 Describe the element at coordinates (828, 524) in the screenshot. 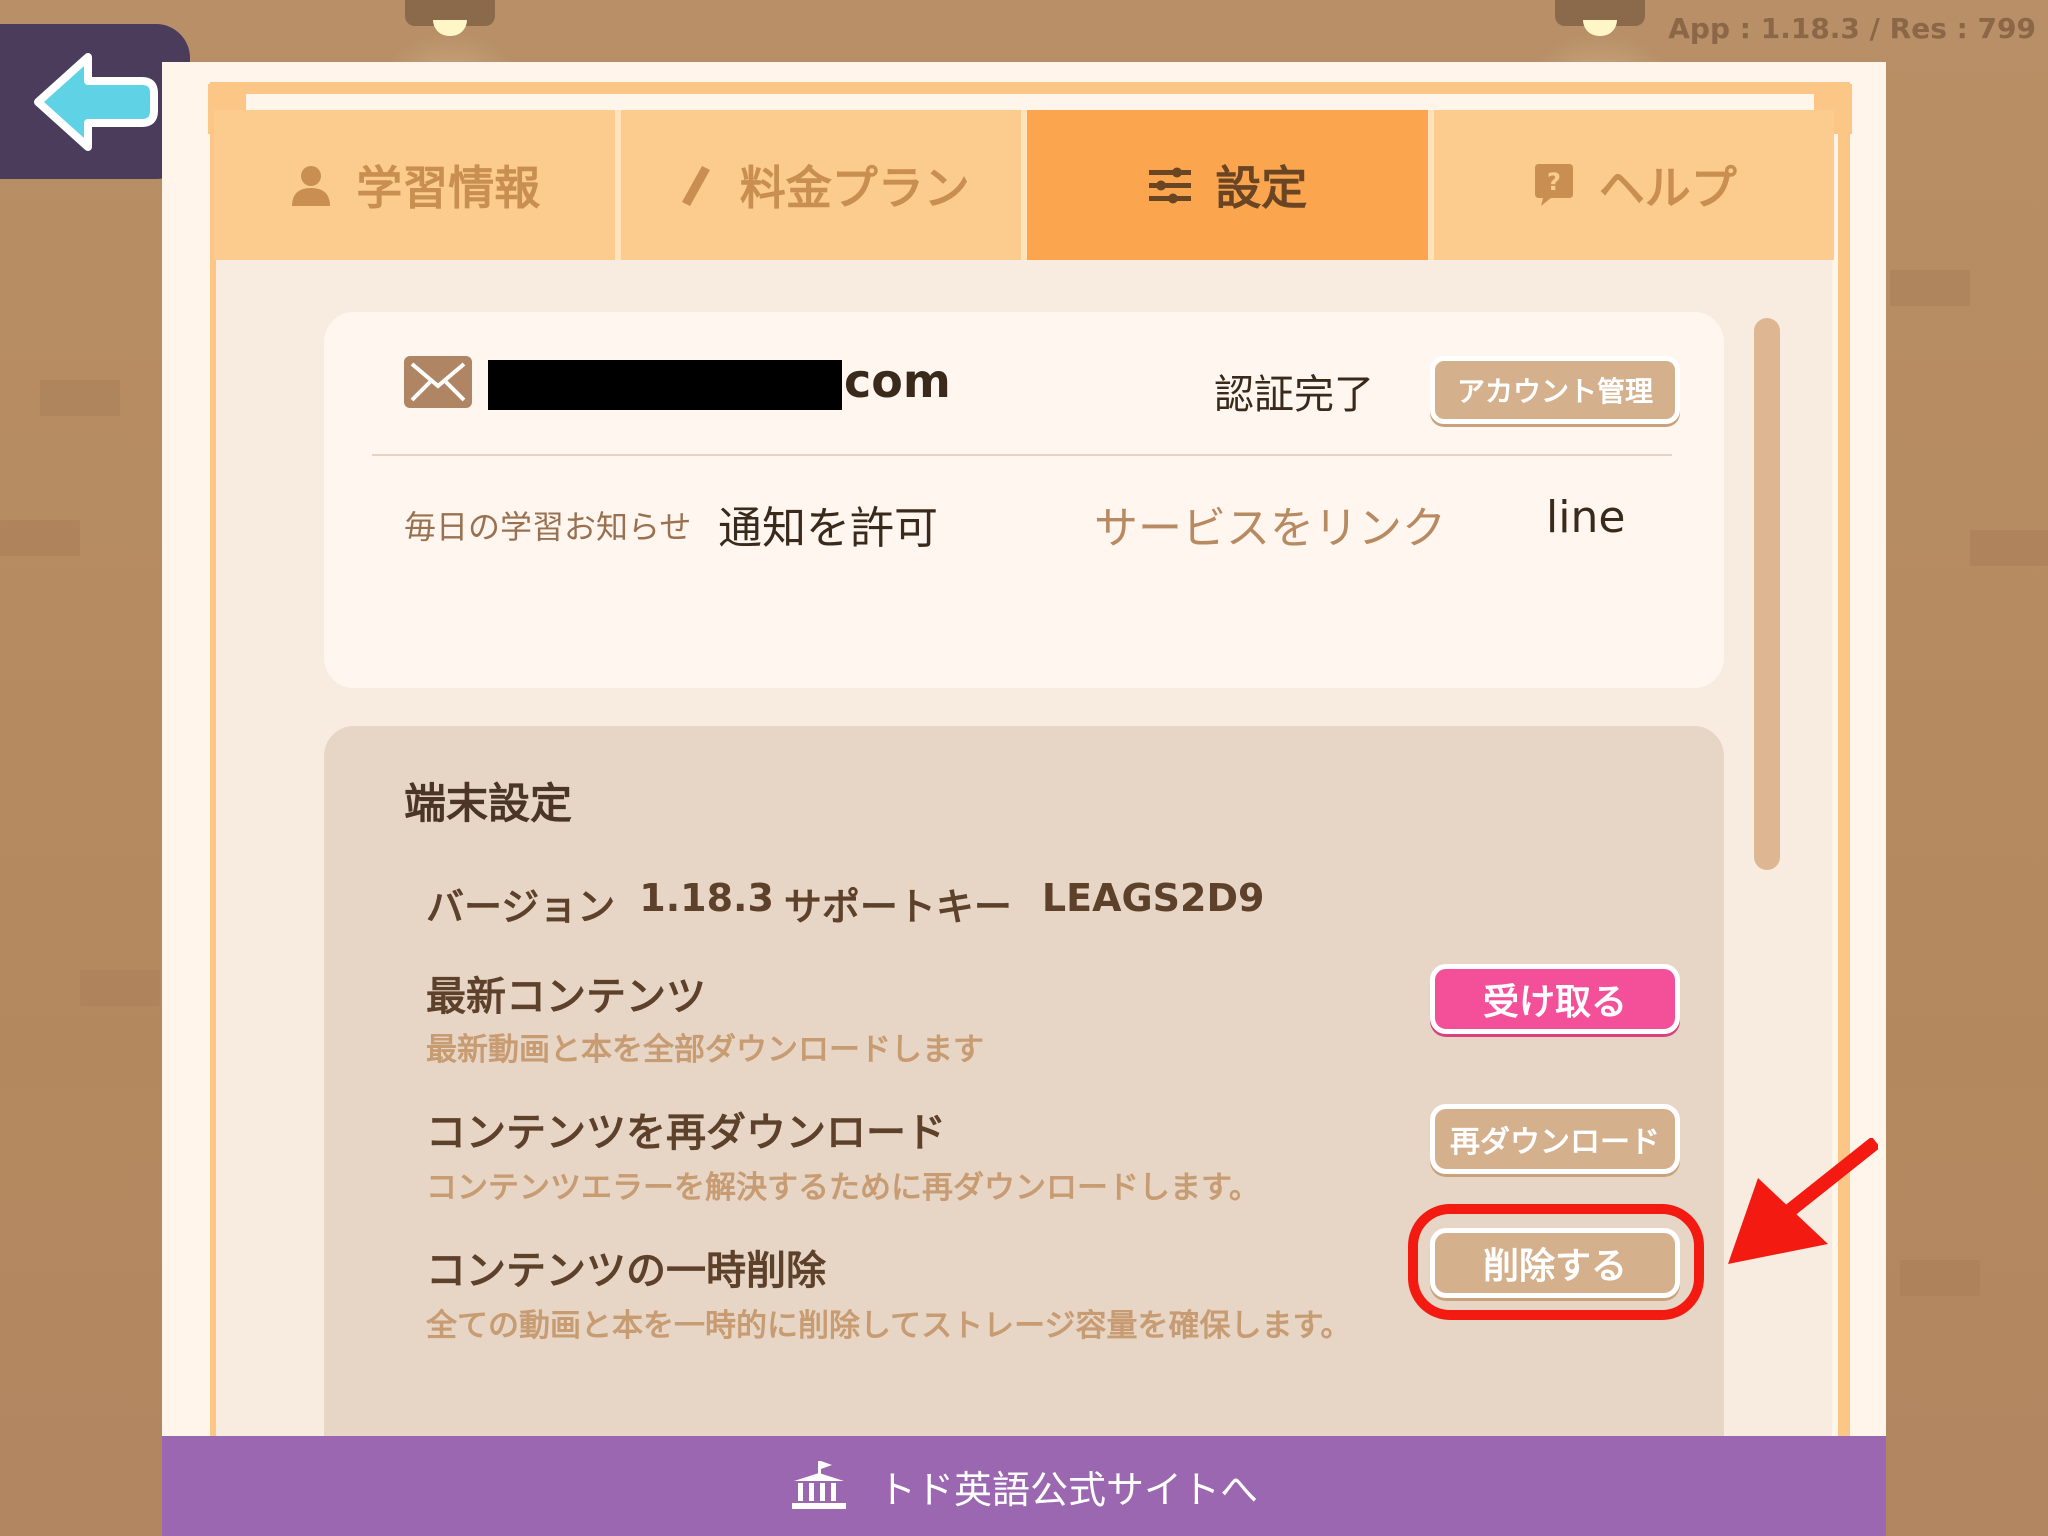

I see `allow-notification-link: 通知を許可` at that location.